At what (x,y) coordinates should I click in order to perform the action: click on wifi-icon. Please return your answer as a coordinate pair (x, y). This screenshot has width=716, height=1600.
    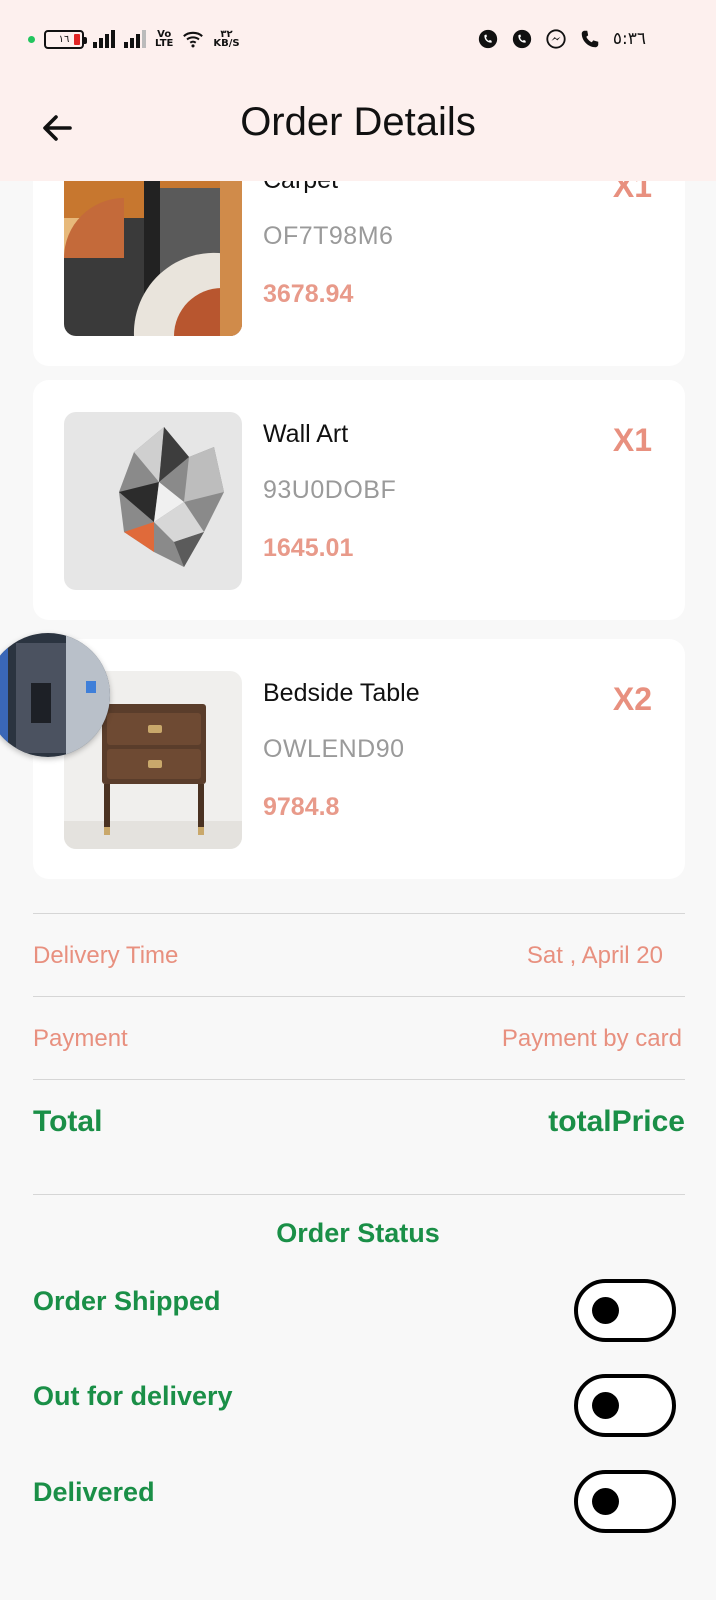
    Looking at the image, I should click on (193, 39).